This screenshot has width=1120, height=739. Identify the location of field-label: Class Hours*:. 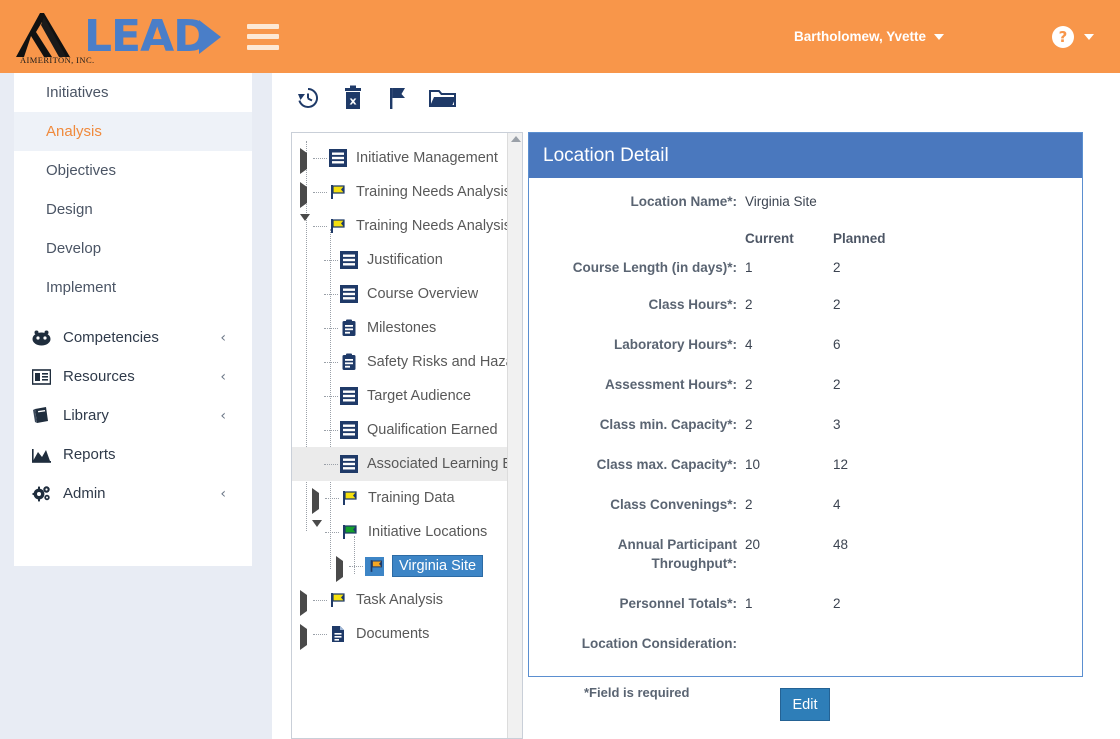
(692, 304).